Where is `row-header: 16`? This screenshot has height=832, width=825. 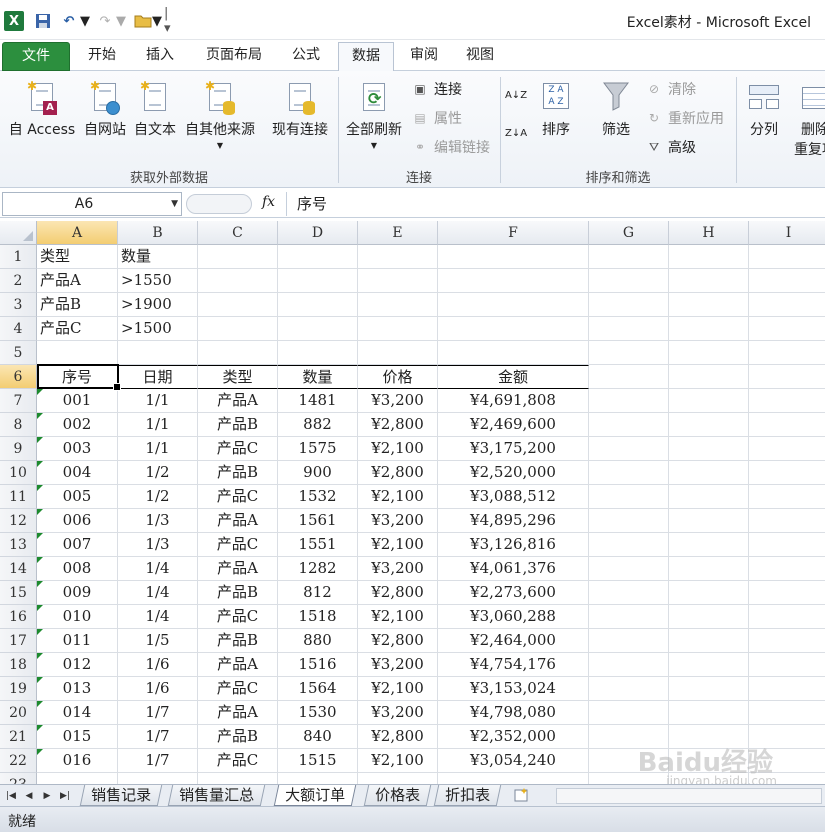
row-header: 16 is located at coordinates (18, 617).